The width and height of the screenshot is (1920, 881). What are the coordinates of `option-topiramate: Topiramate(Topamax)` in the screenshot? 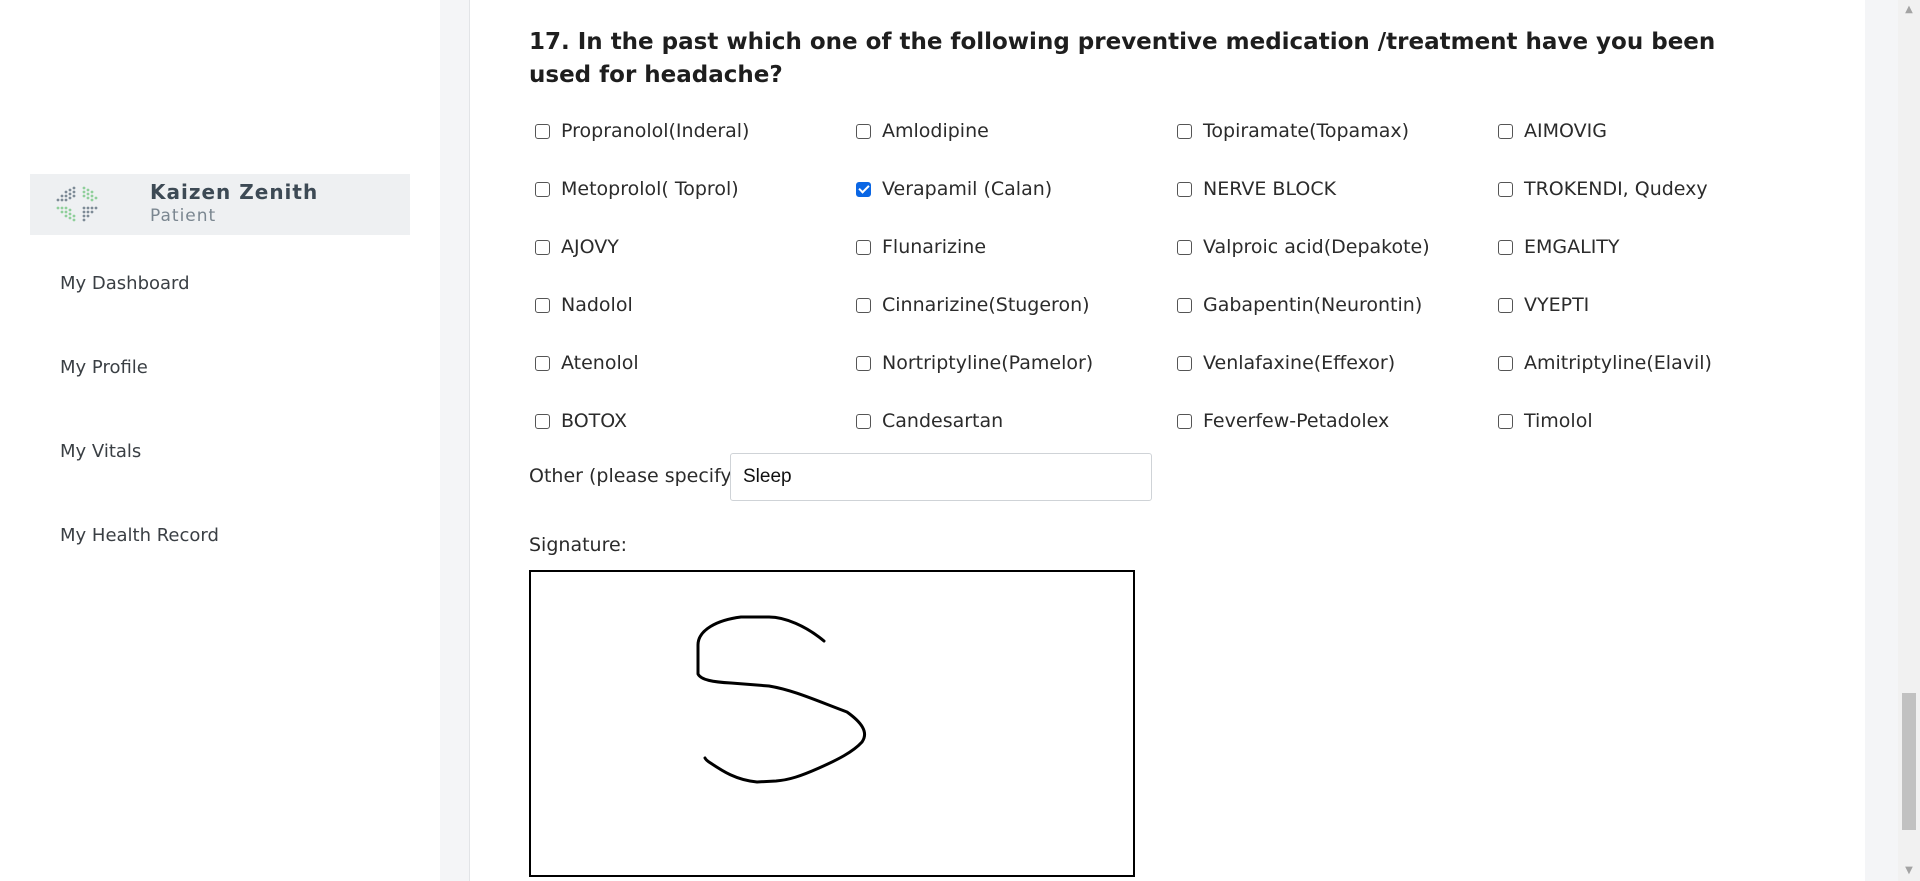 It's located at (1293, 131).